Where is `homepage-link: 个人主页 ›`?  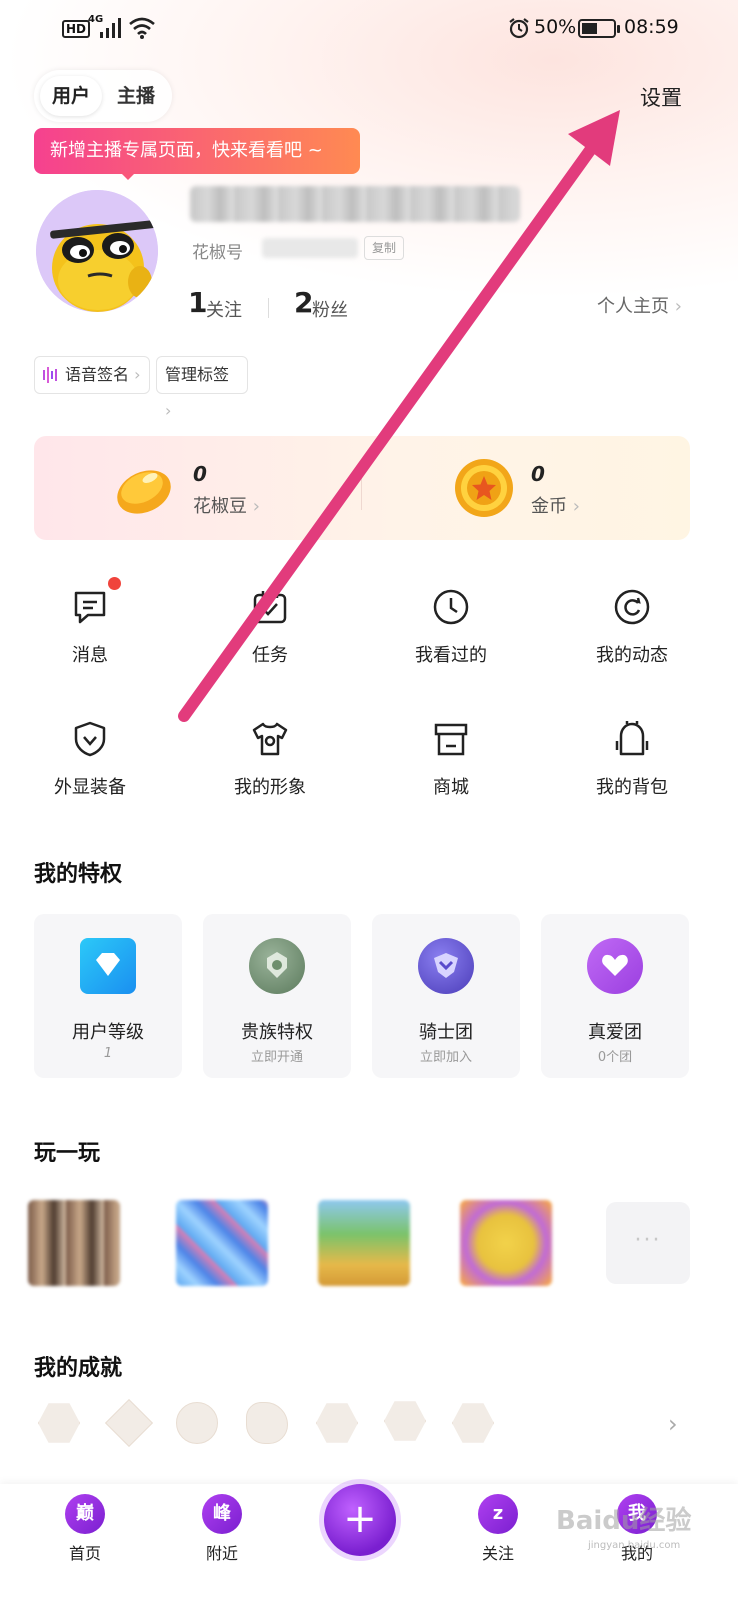
homepage-link: 个人主页 › is located at coordinates (639, 305).